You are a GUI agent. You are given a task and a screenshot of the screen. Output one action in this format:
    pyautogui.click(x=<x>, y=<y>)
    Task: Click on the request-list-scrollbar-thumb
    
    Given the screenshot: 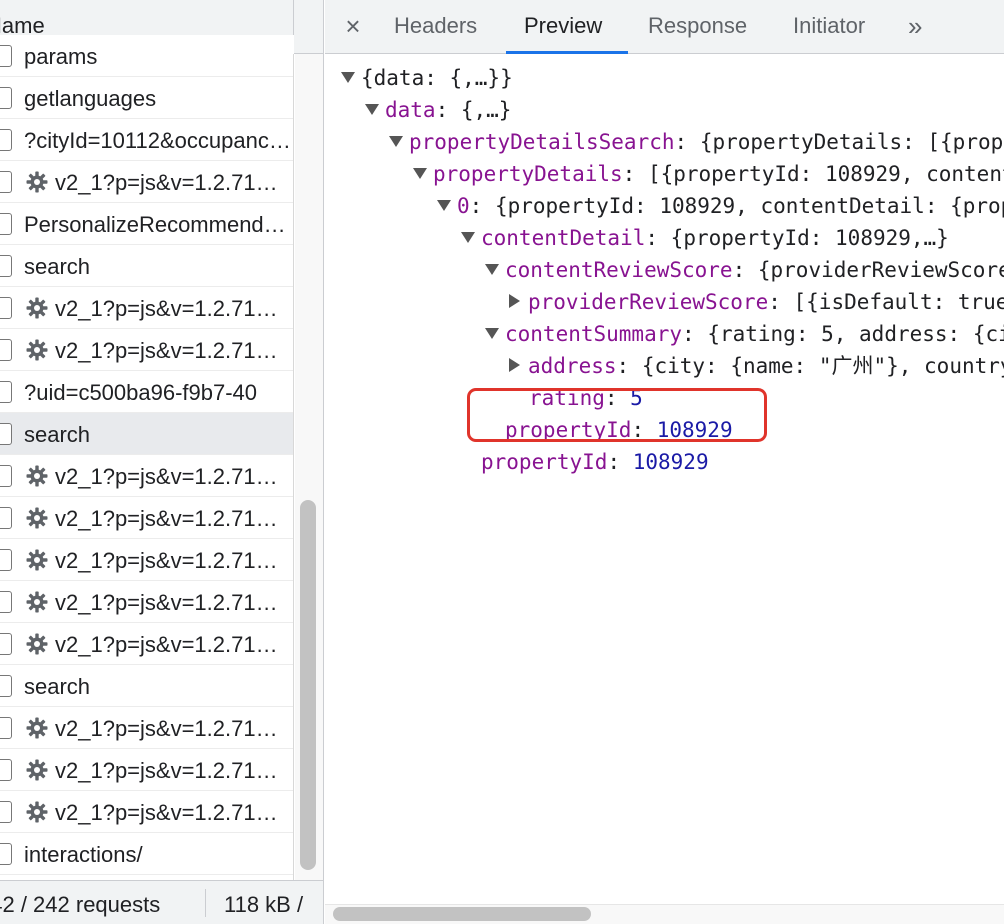 What is the action you would take?
    pyautogui.click(x=308, y=685)
    